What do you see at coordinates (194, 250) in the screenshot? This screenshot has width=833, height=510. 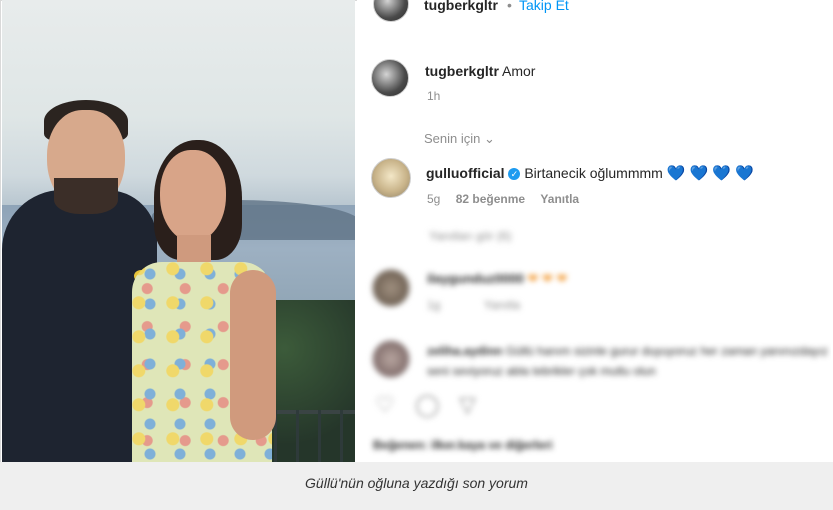 I see `woman-neck` at bounding box center [194, 250].